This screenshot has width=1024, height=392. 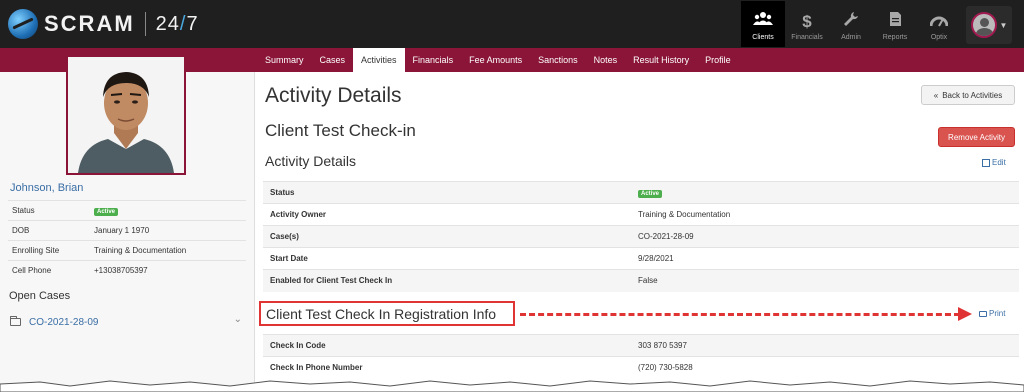 What do you see at coordinates (170, 230) in the screenshot?
I see `client-field-value: January 1 1970` at bounding box center [170, 230].